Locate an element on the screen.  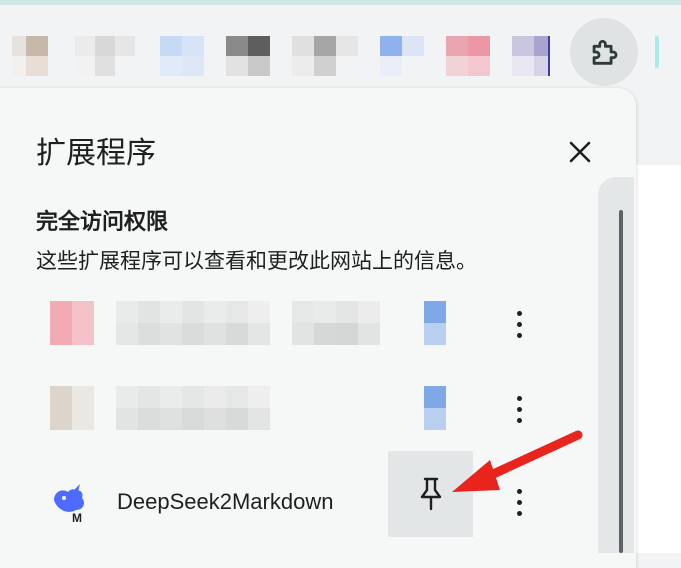
section-title: 完全访问权限 is located at coordinates (102, 221).